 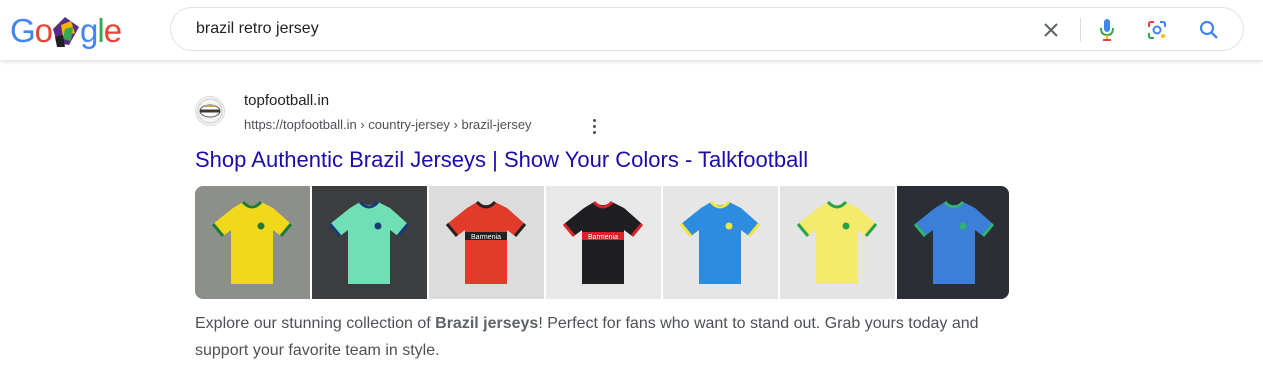 What do you see at coordinates (66, 31) in the screenshot?
I see `doodle-art-icon` at bounding box center [66, 31].